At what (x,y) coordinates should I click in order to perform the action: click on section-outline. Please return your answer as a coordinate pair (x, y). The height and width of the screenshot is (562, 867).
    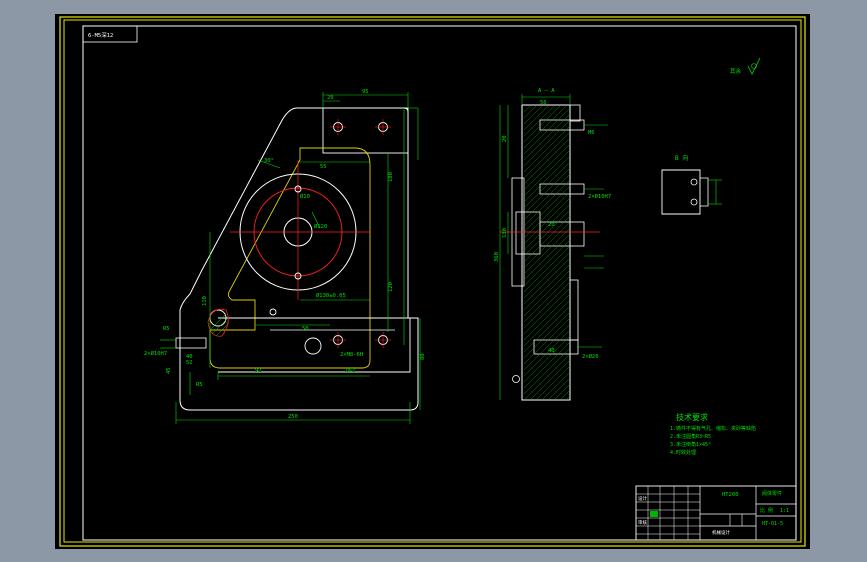
    Looking at the image, I should click on (546, 252).